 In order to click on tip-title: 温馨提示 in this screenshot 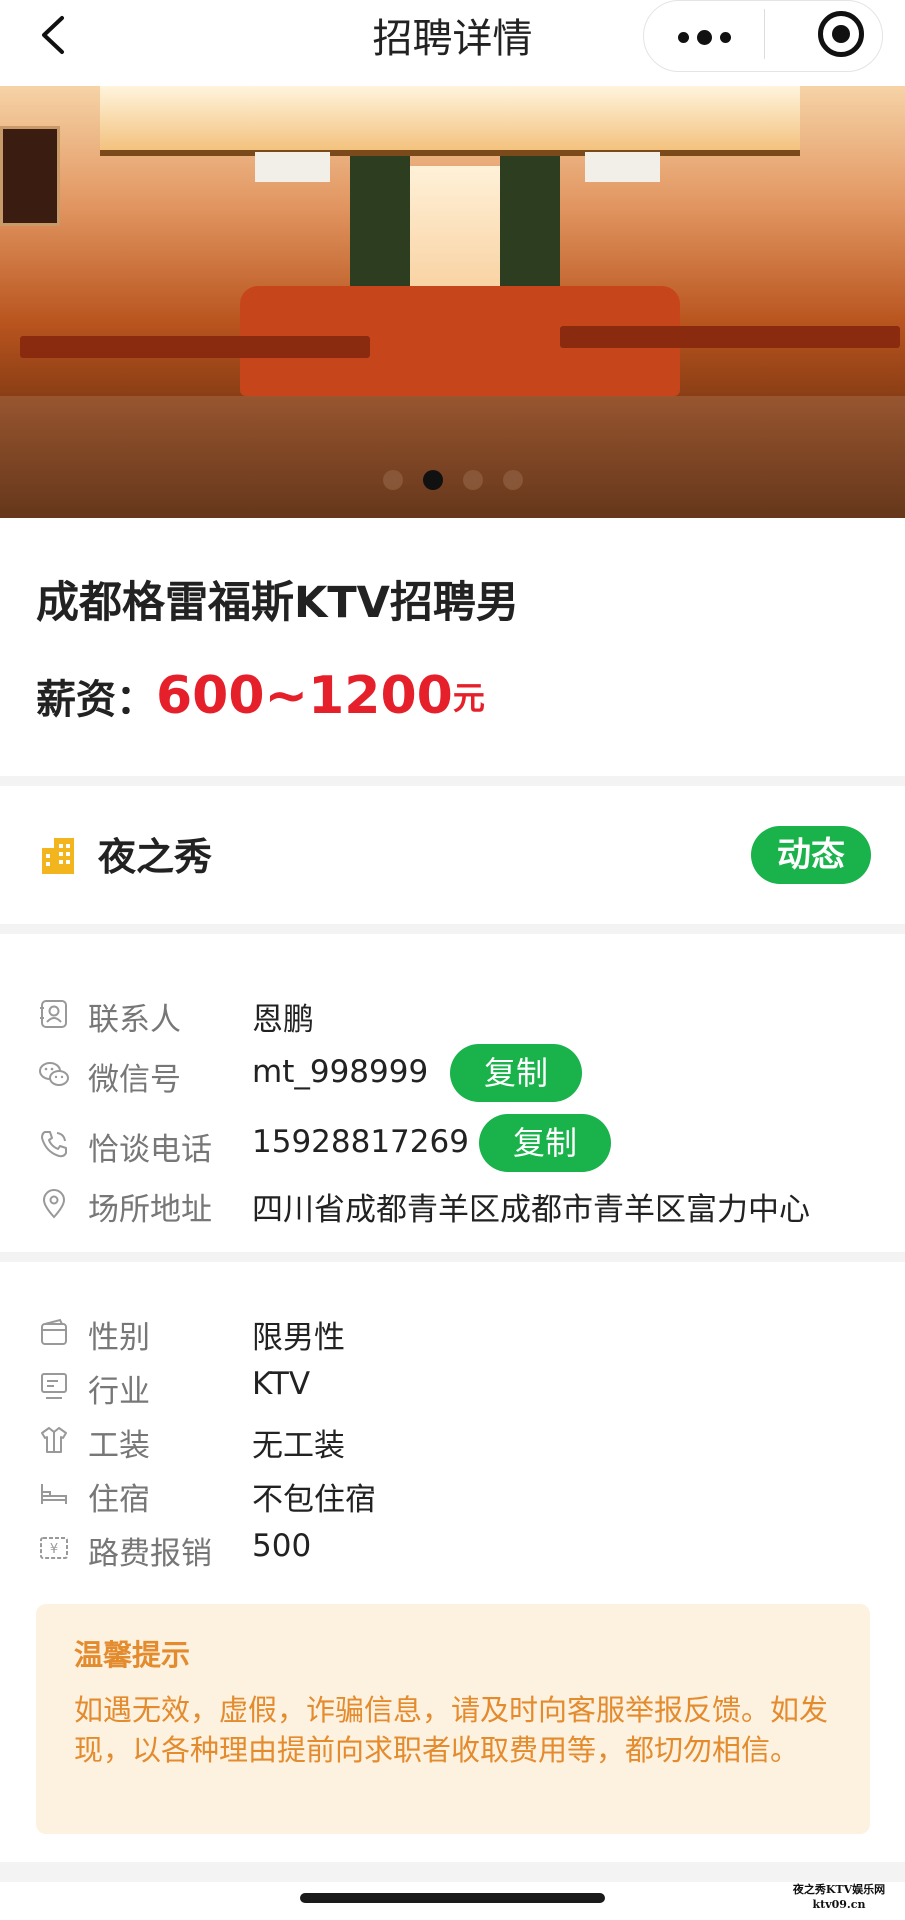, I will do `click(132, 1655)`.